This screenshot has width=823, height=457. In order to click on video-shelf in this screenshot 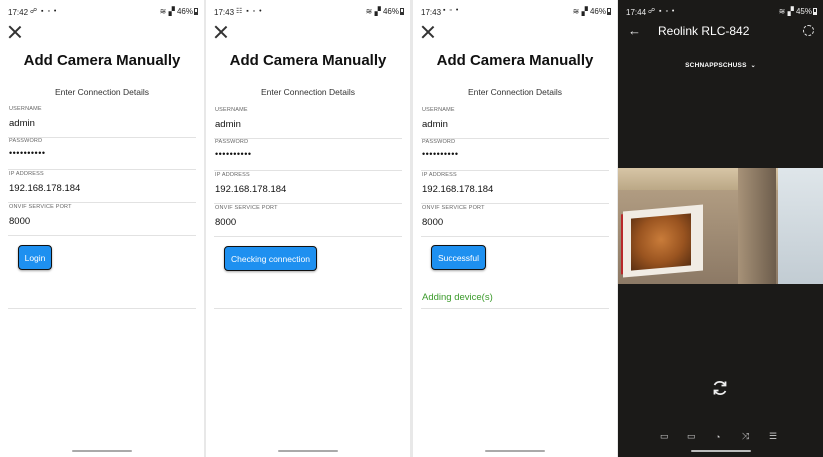, I will do `click(757, 226)`.